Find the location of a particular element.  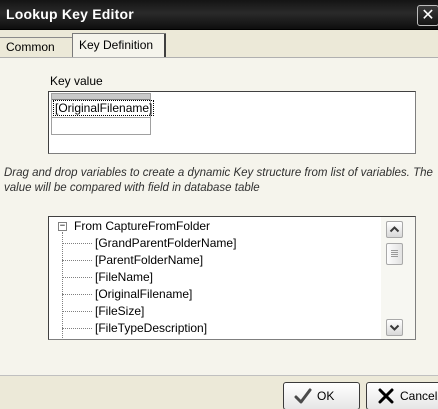

key-token: [OriginalFilename] is located at coordinates (103, 114).